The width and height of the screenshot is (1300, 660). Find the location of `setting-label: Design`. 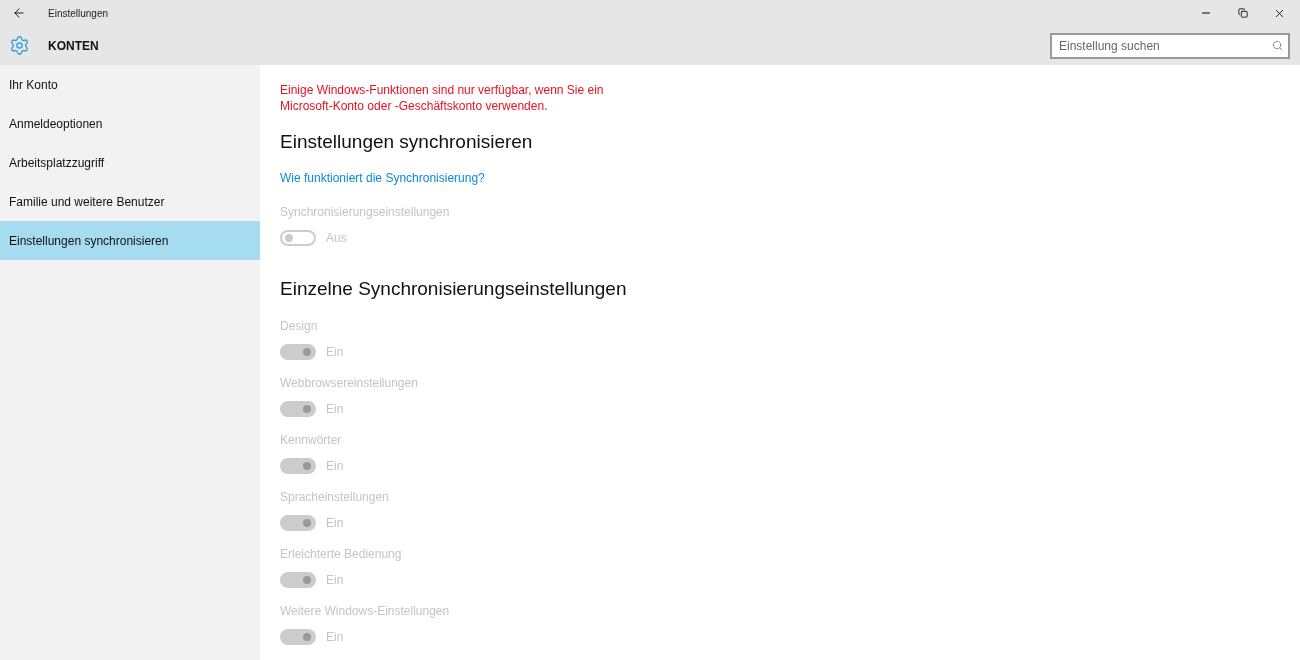

setting-label: Design is located at coordinates (299, 326).